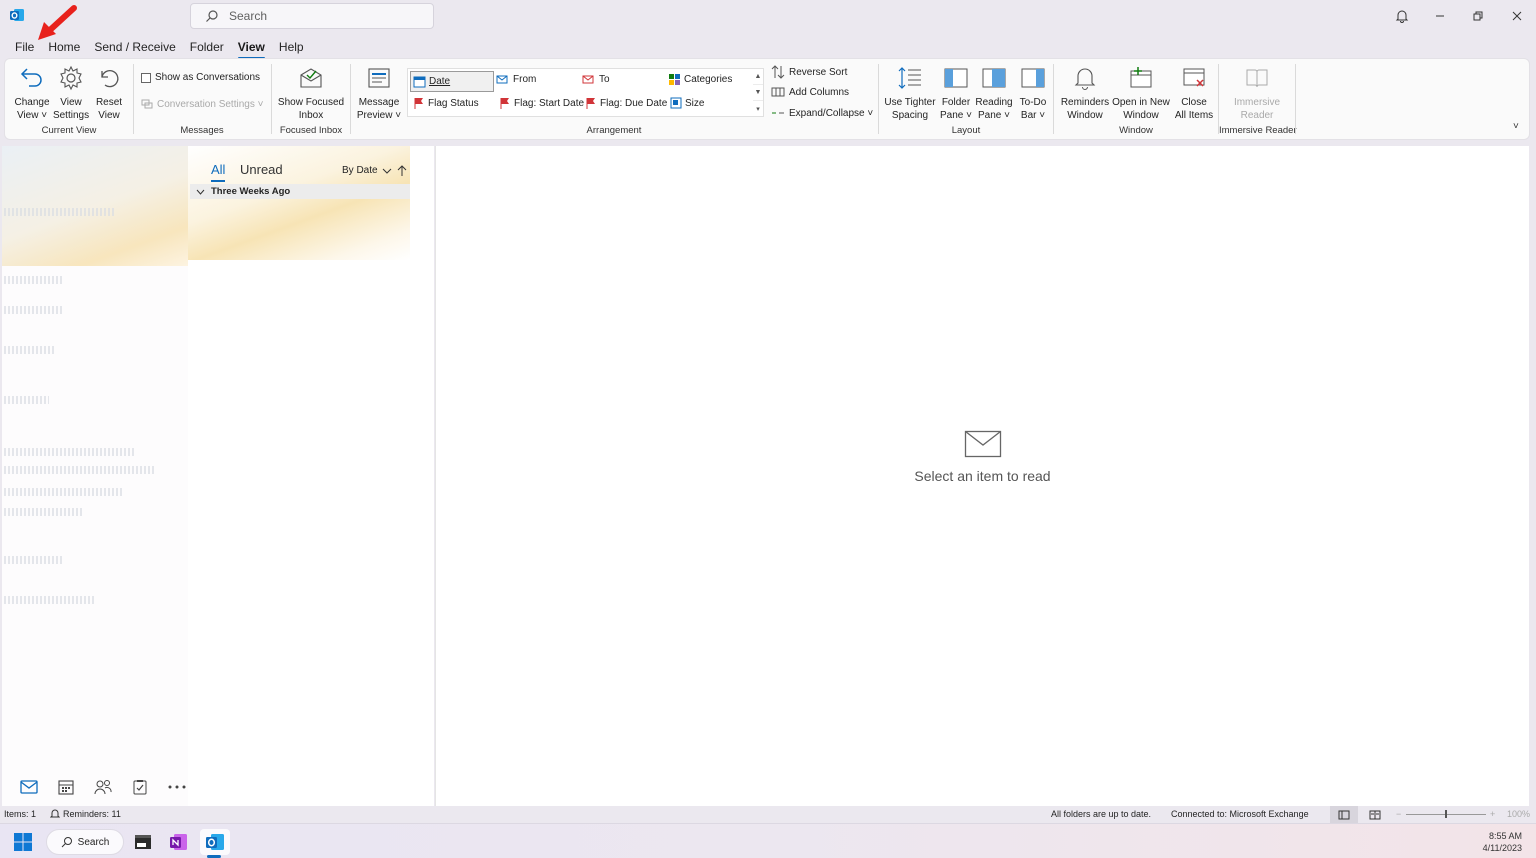  What do you see at coordinates (994, 92) in the screenshot?
I see `reading-pane-button: Reading Pane ˅` at bounding box center [994, 92].